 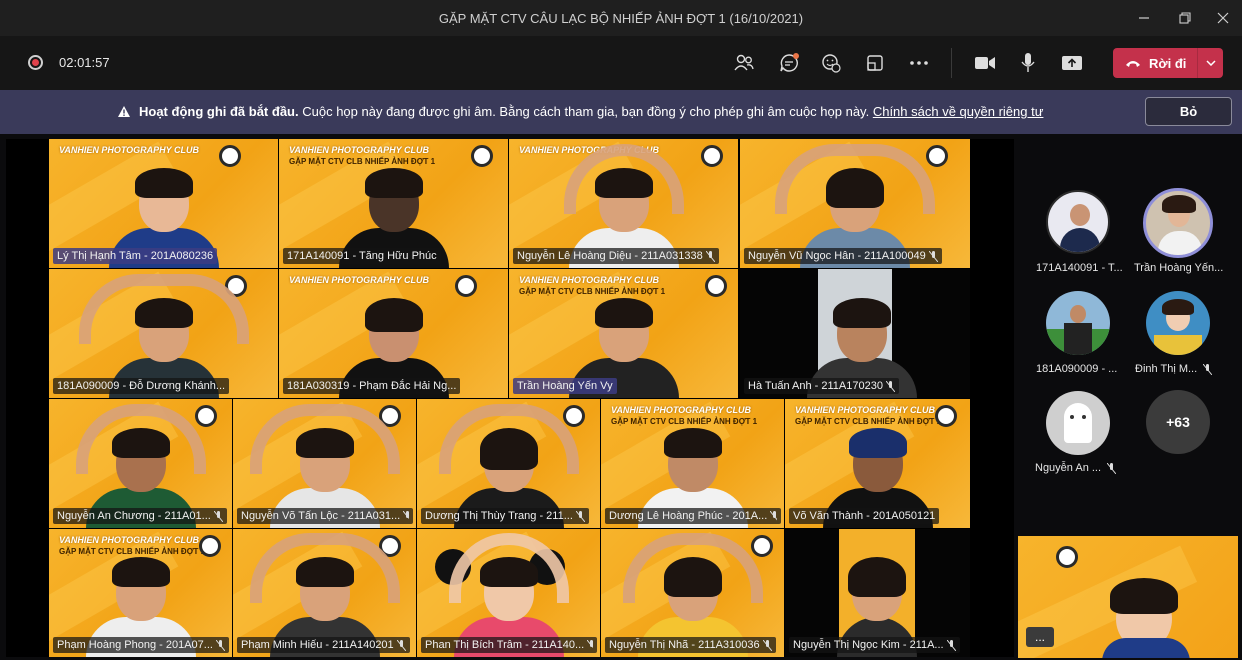 What do you see at coordinates (985, 63) in the screenshot?
I see `camera-icon` at bounding box center [985, 63].